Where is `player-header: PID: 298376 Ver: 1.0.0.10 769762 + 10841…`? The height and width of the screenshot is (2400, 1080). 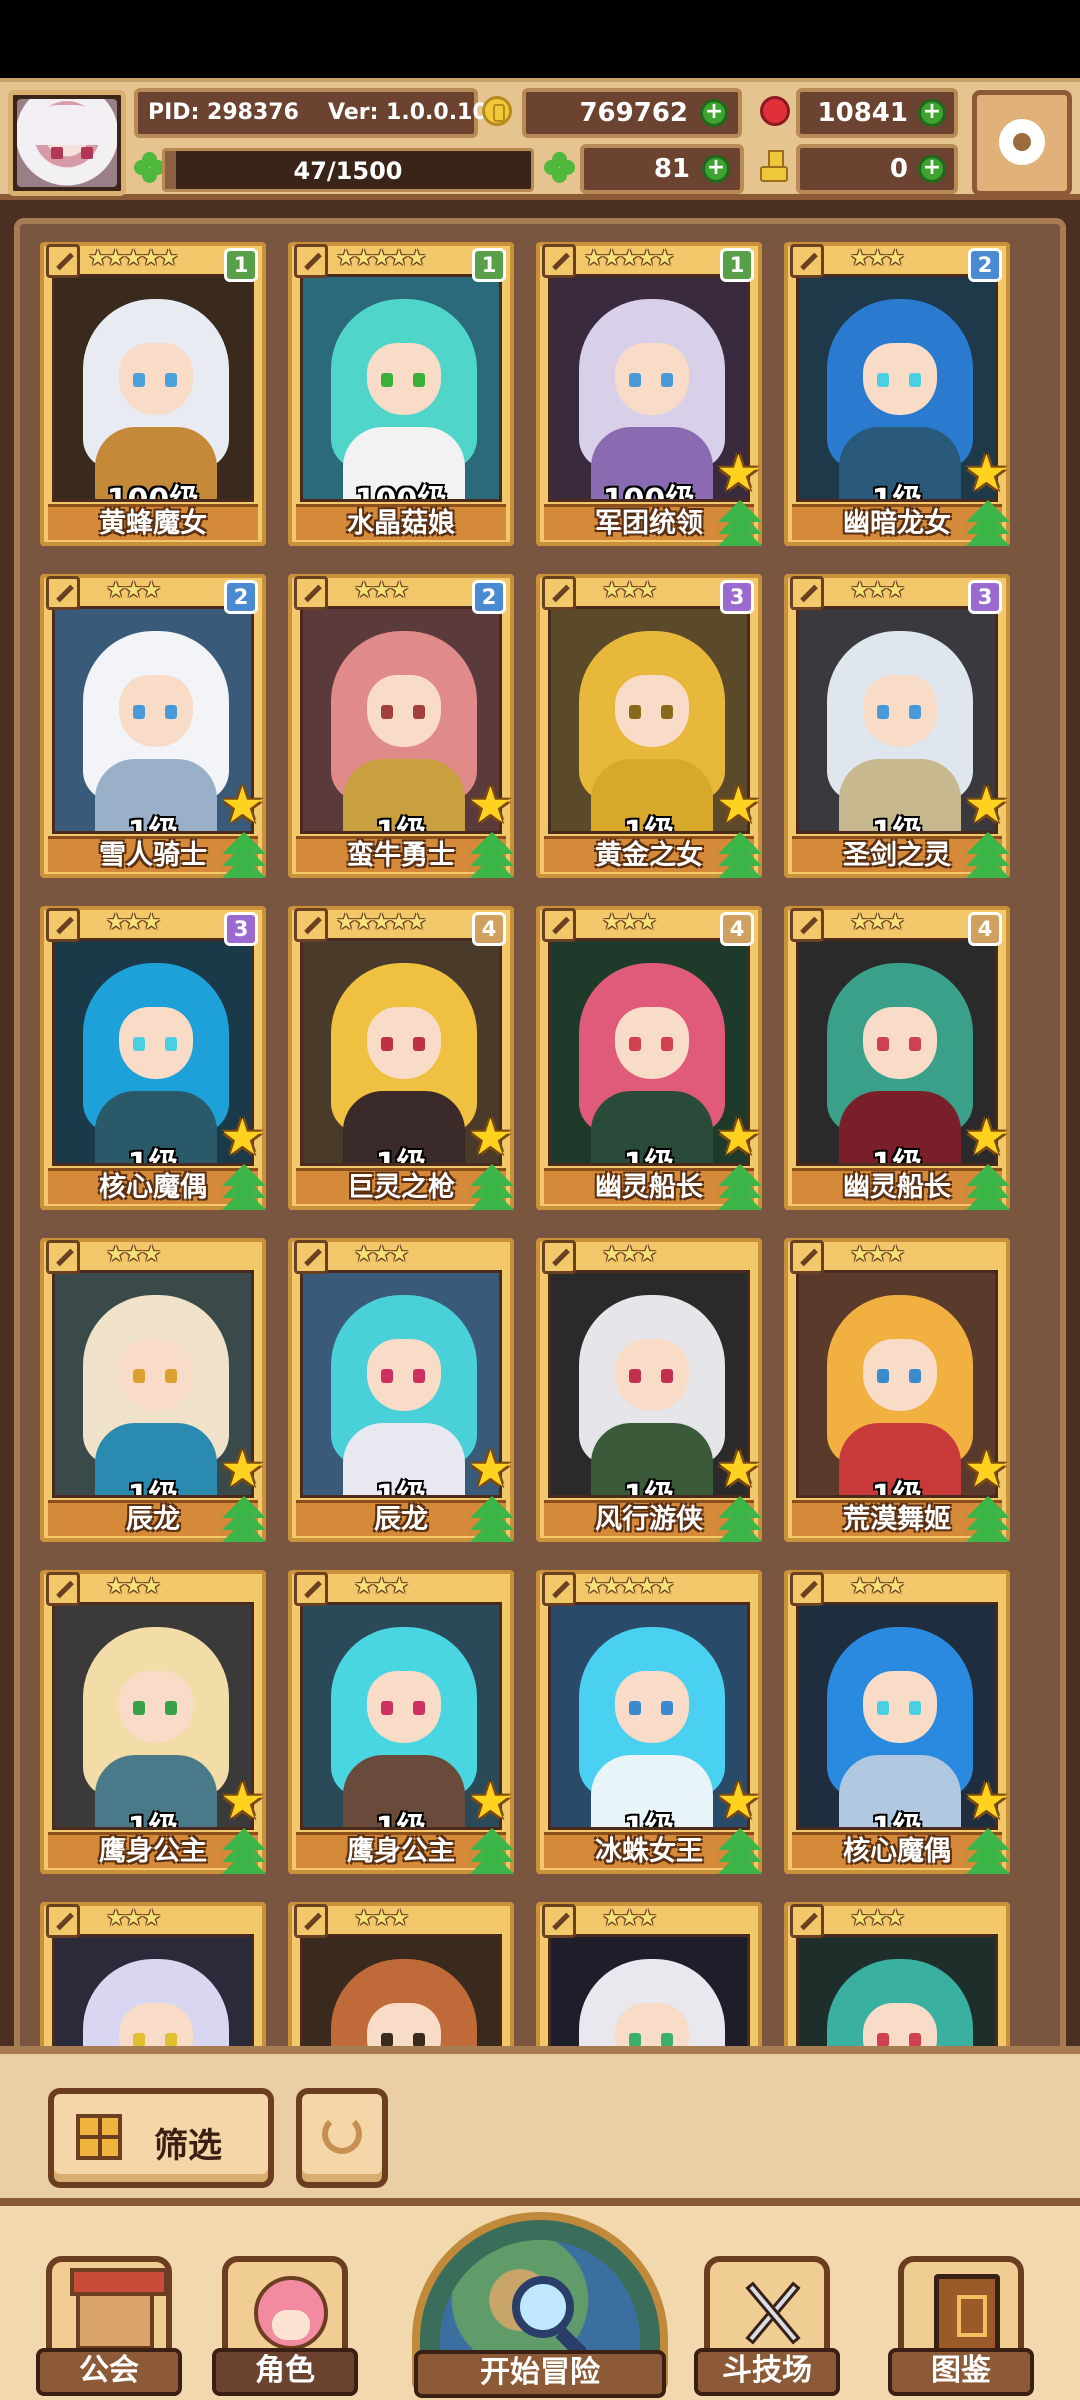 player-header: PID: 298376 Ver: 1.0.0.10 769762 + 10841… is located at coordinates (540, 139).